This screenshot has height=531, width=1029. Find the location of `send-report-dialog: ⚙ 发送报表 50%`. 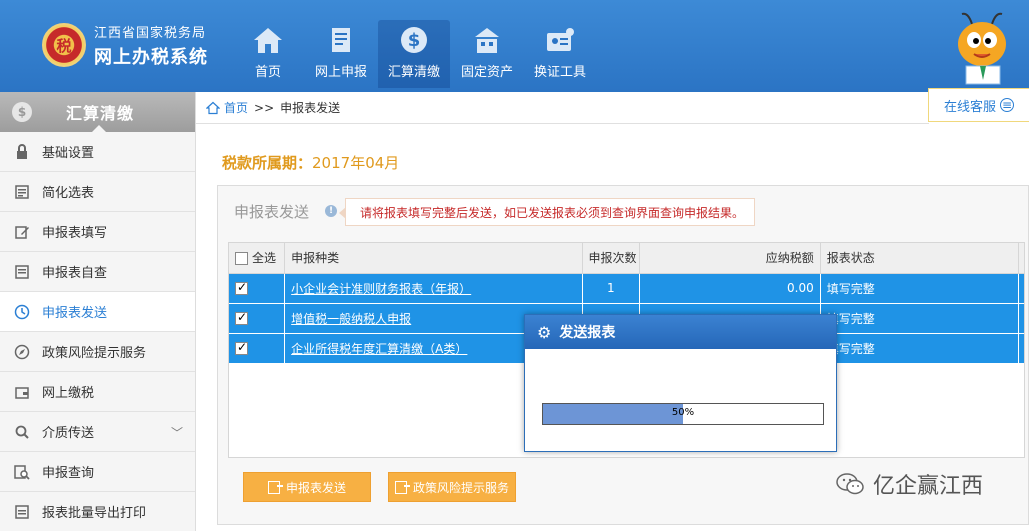

send-report-dialog: ⚙ 发送报表 50% is located at coordinates (680, 383).